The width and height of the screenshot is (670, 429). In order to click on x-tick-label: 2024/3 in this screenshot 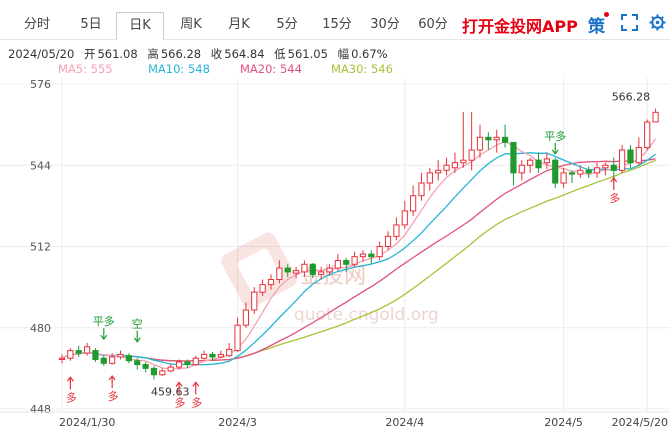, I will do `click(237, 422)`.